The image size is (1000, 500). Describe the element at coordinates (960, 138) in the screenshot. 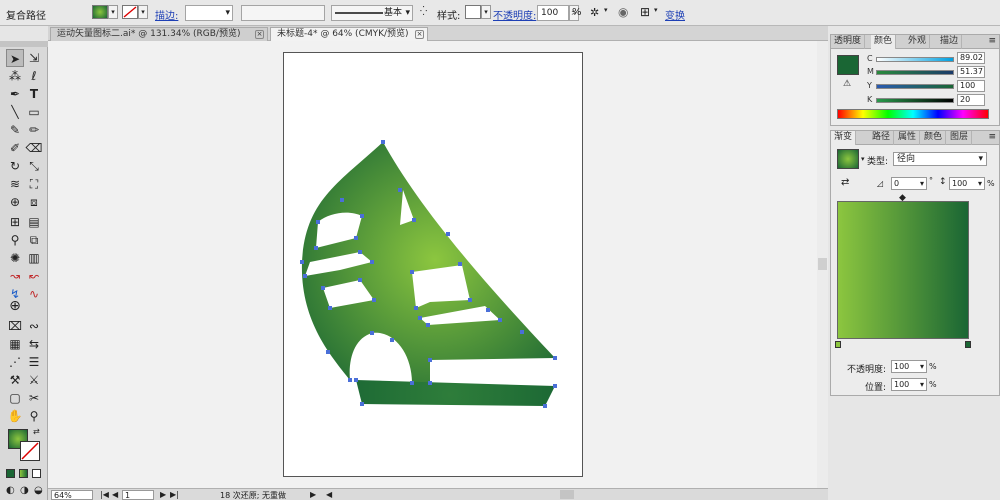

I see `tab-layers: 图层` at that location.